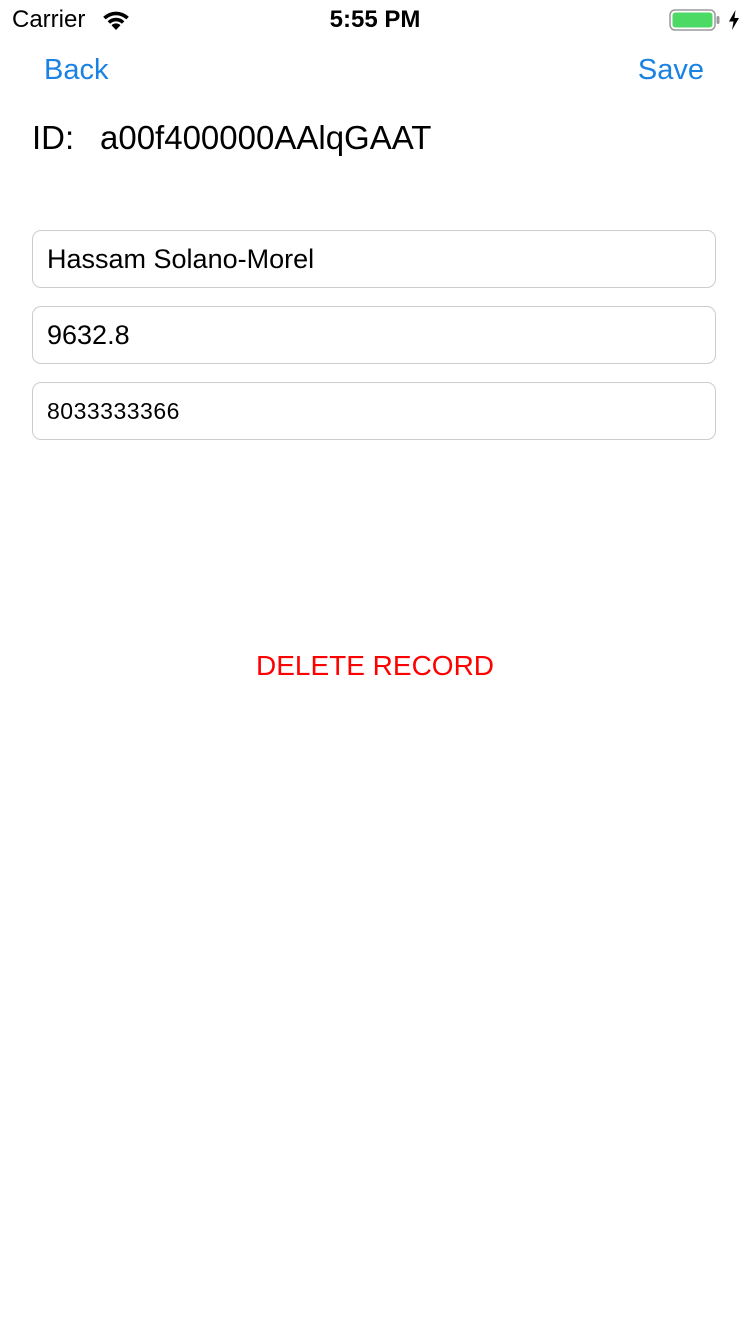 The height and width of the screenshot is (1334, 750). What do you see at coordinates (374, 335) in the screenshot?
I see `amount-field: 9632.8` at bounding box center [374, 335].